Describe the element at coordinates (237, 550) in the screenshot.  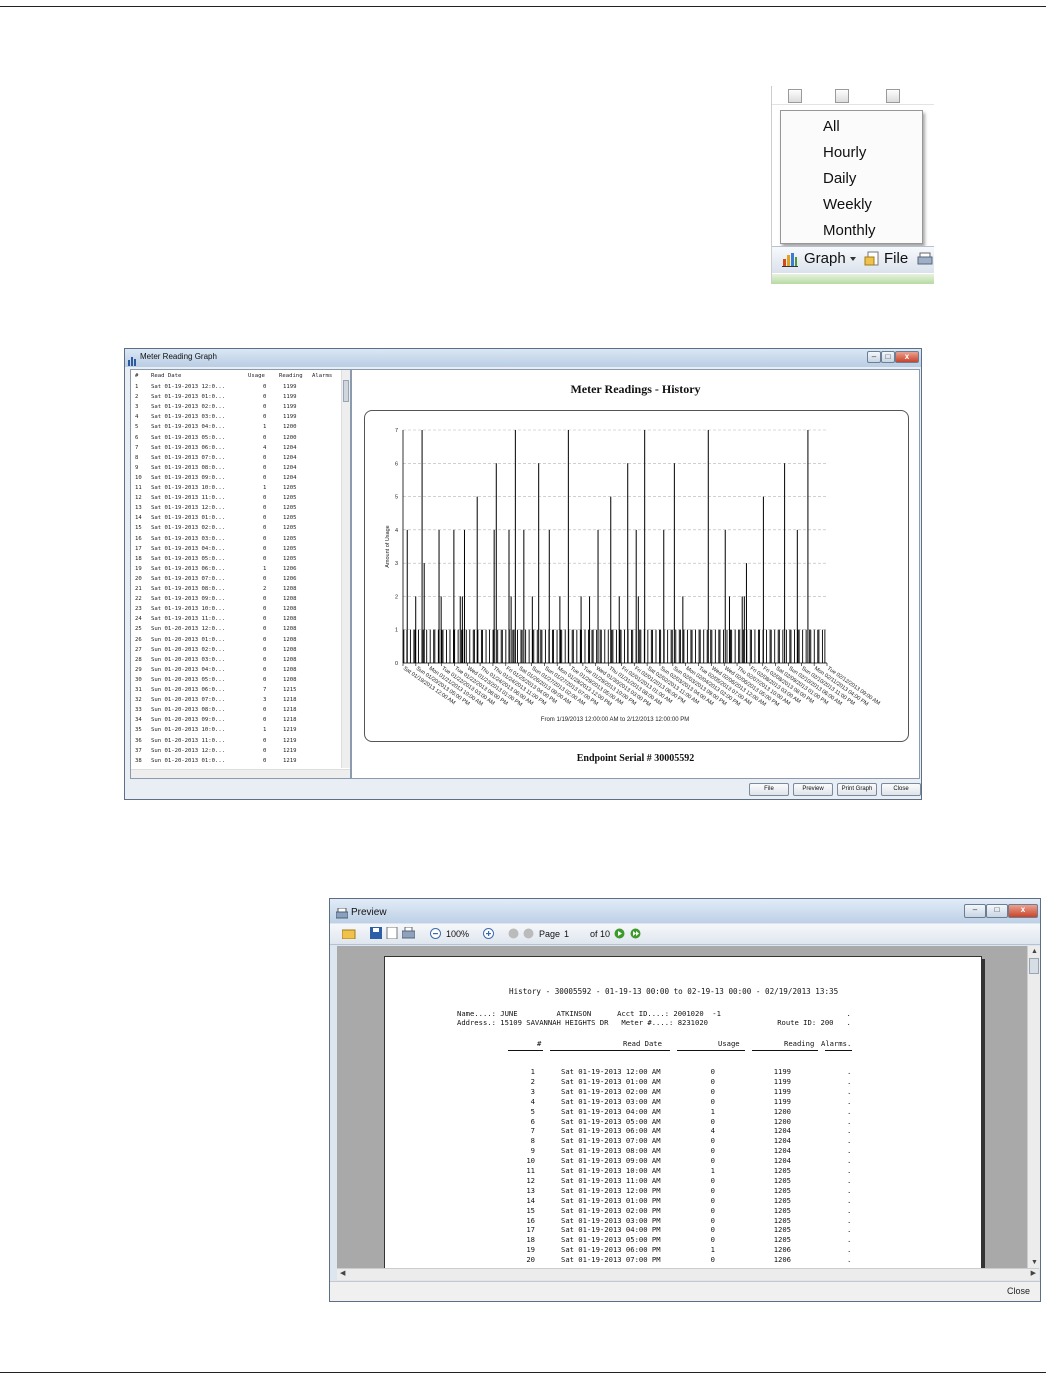
I see `list-item: 17 Sat 01-19-2013 04:0... 0 1205` at that location.